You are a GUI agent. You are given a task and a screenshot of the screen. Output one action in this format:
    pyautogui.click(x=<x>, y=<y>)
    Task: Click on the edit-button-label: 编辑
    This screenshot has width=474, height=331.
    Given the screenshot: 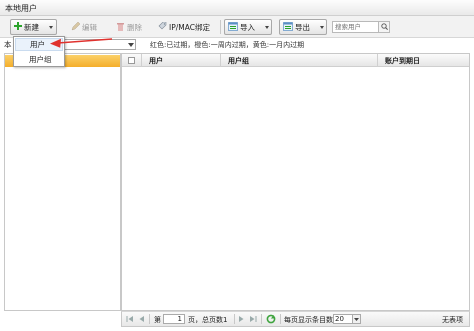 What is the action you would take?
    pyautogui.click(x=89, y=27)
    